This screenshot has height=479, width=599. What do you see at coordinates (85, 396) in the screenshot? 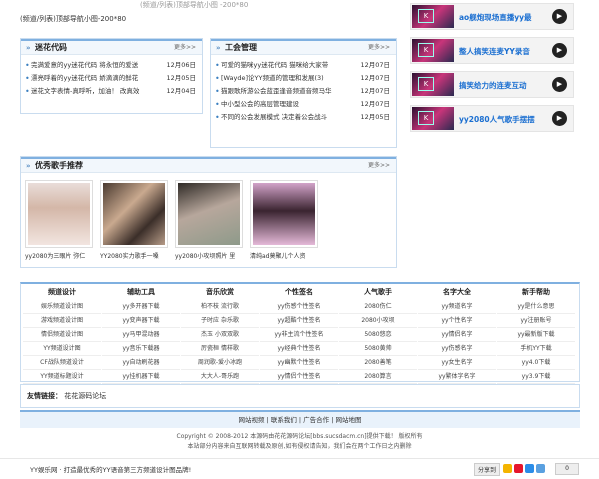
I see `friend-link: 花花源码论坛` at bounding box center [85, 396].